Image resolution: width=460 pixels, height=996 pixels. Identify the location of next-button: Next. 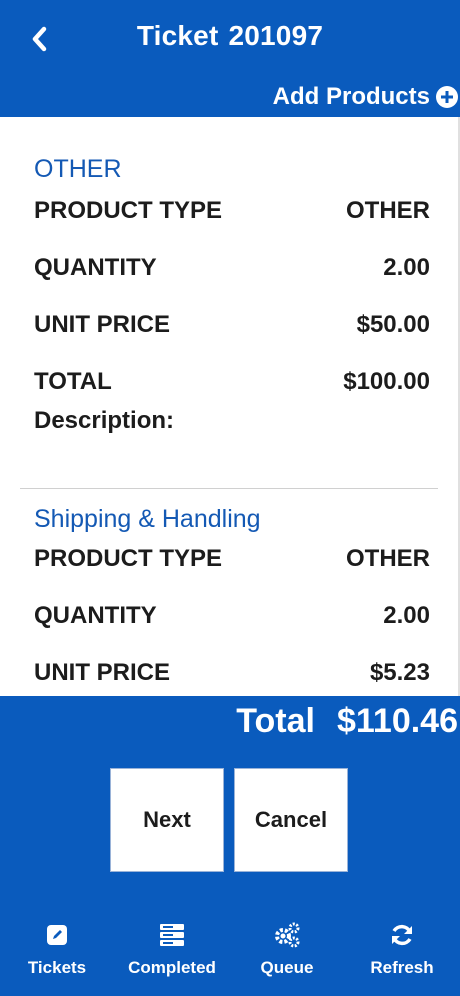
(167, 820).